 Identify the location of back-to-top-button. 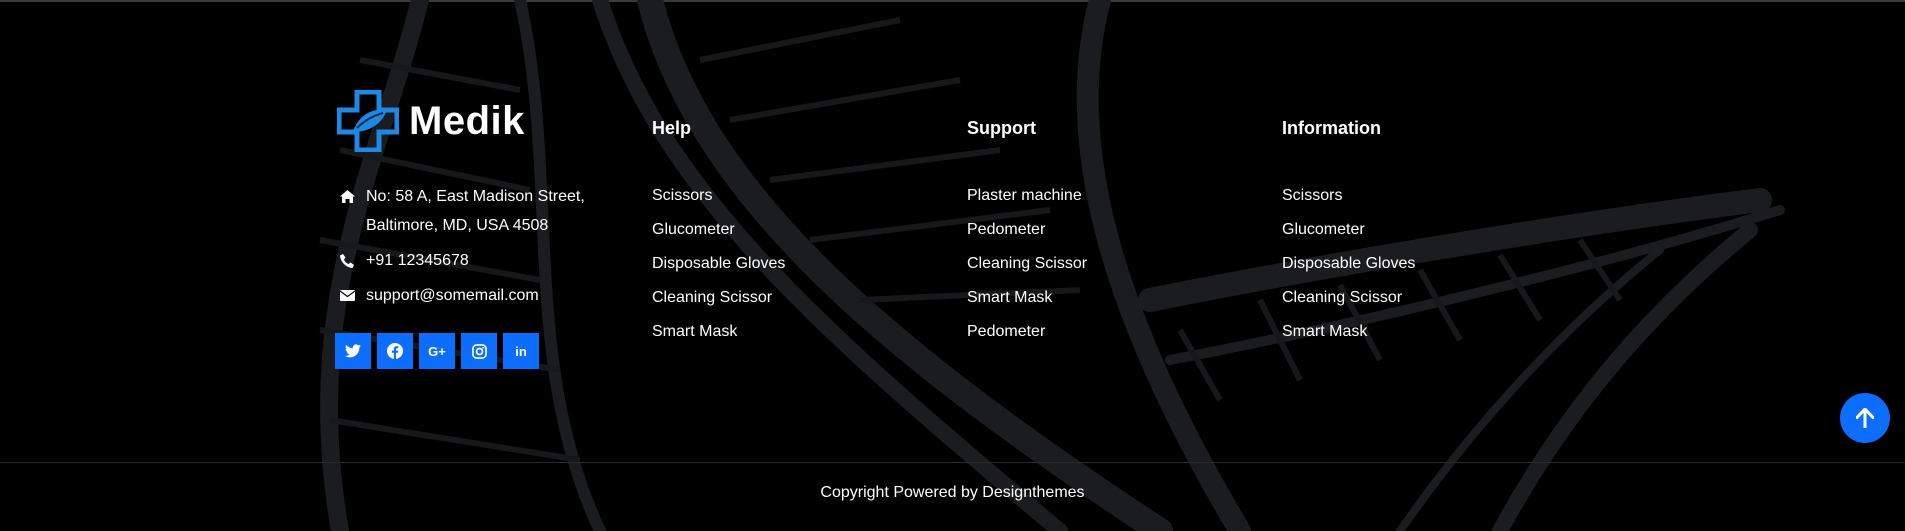
(1865, 418).